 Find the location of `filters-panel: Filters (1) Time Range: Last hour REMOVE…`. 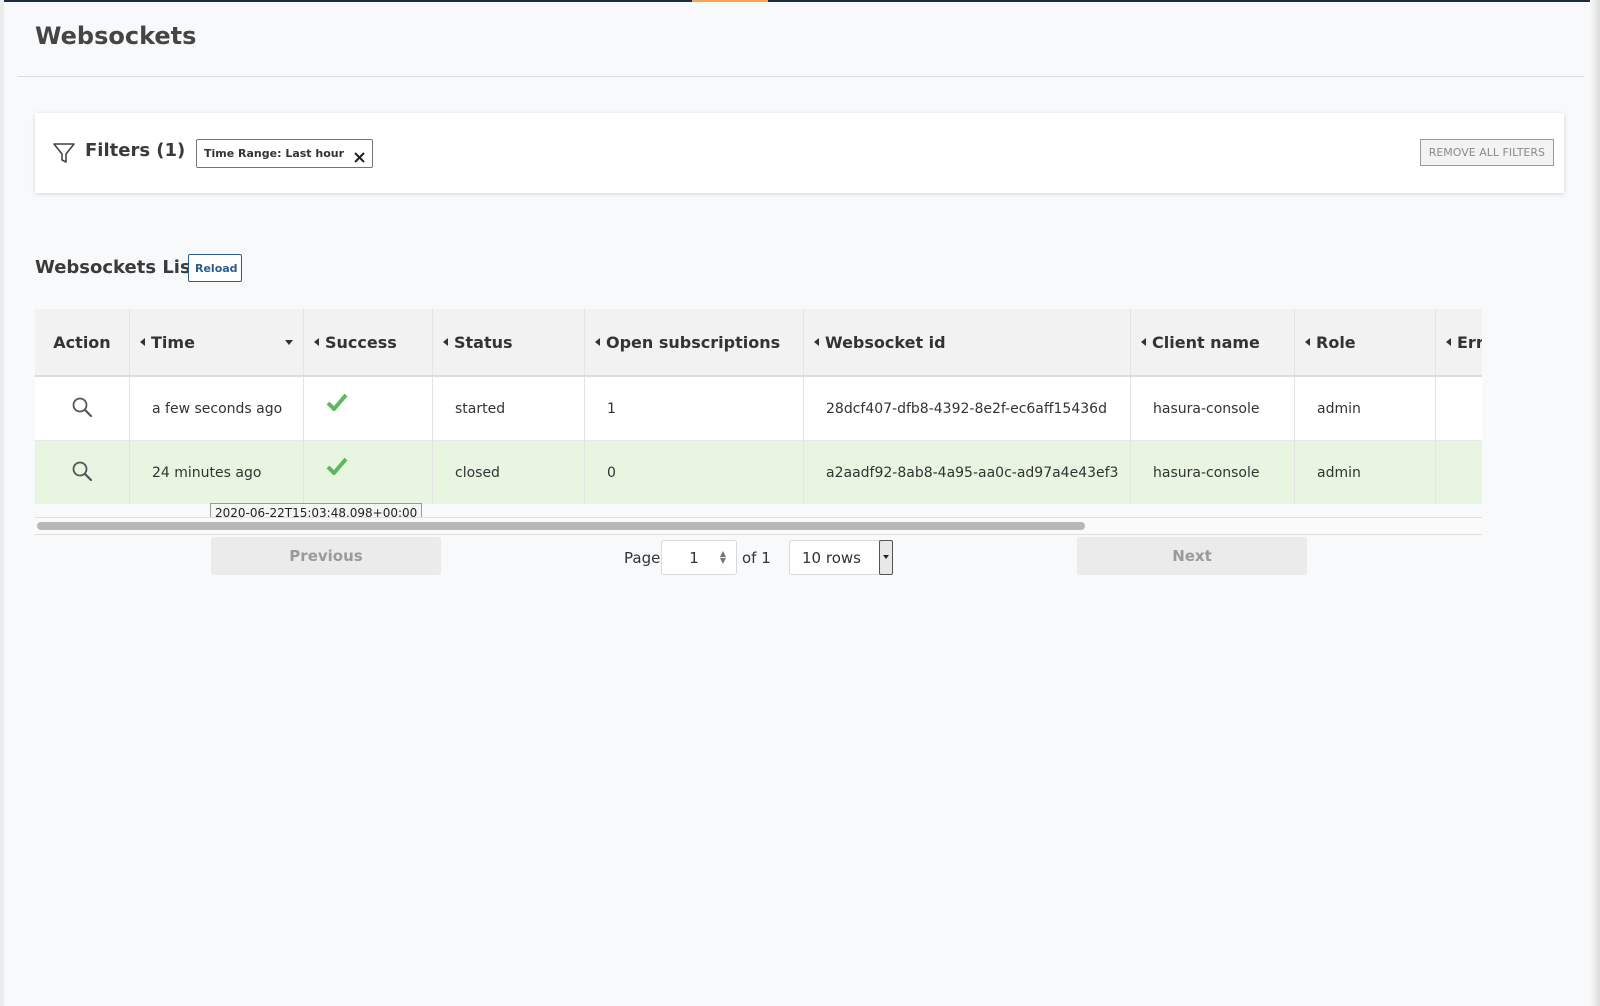

filters-panel: Filters (1) Time Range: Last hour REMOVE… is located at coordinates (799, 153).